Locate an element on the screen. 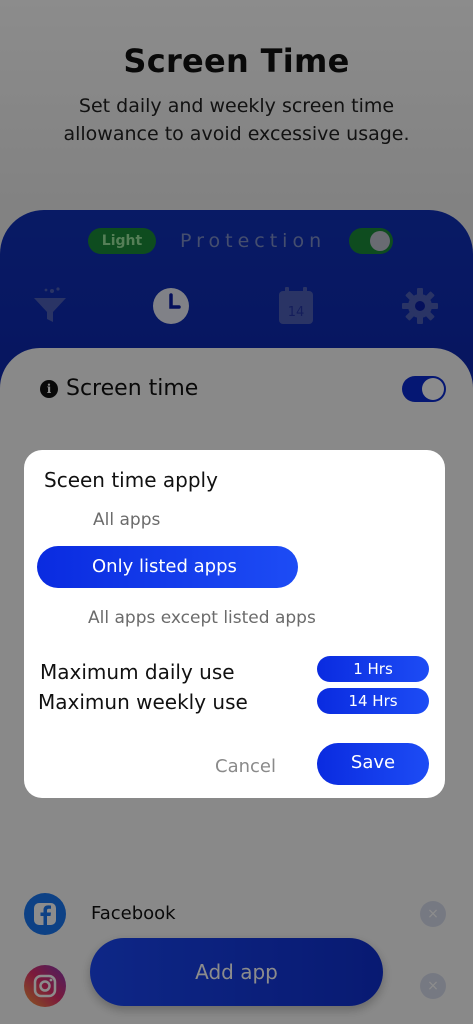  option-all-except-listed: All apps except listed apps is located at coordinates (202, 618).